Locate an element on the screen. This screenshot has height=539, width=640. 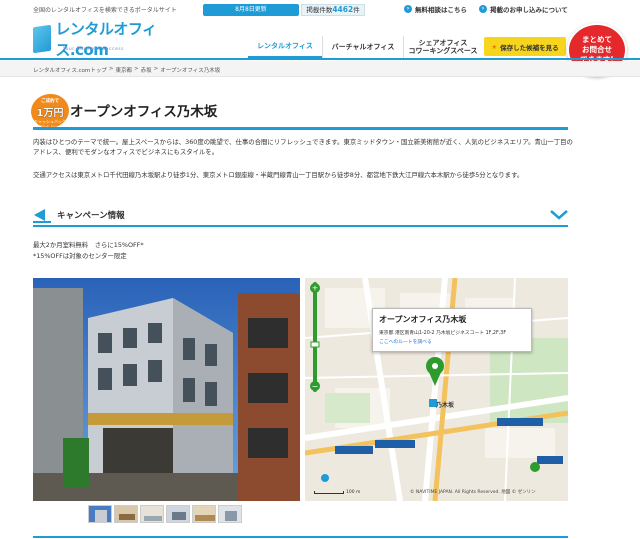
count-label: 掲載件数 is located at coordinates (319, 10).